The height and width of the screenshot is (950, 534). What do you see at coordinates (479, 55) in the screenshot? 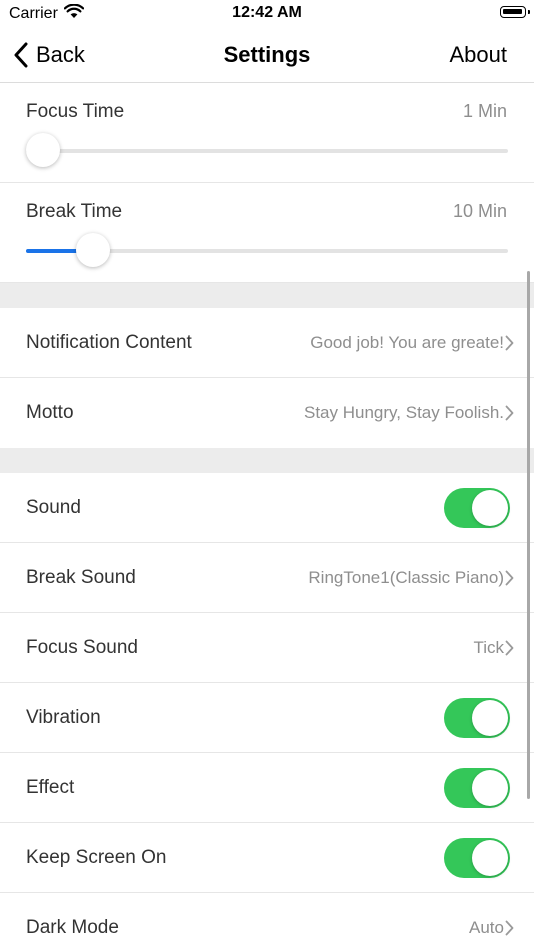
I see `about-button: About` at bounding box center [479, 55].